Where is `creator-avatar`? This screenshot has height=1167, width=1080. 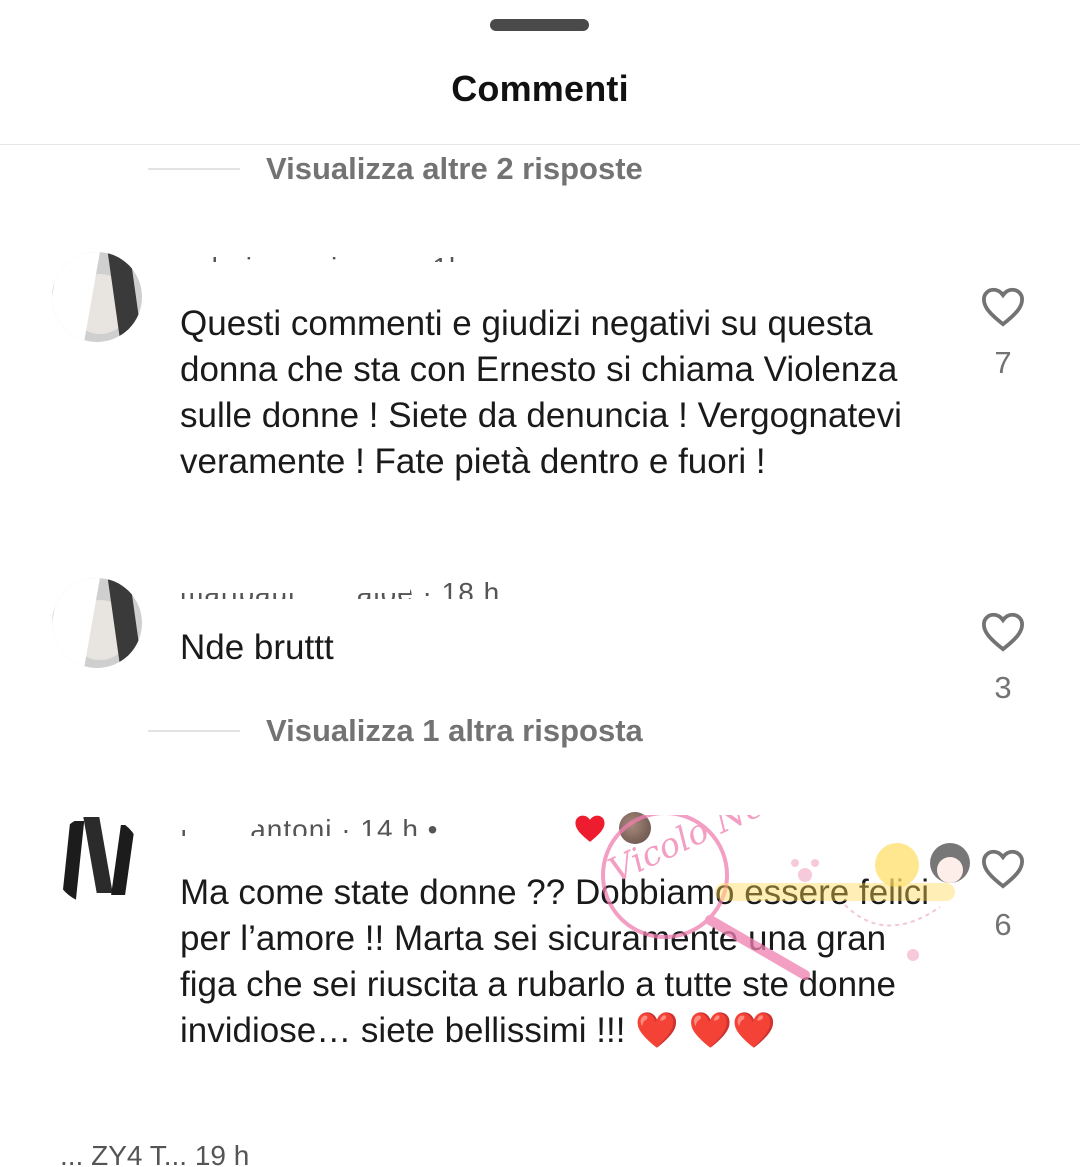
creator-avatar is located at coordinates (635, 828).